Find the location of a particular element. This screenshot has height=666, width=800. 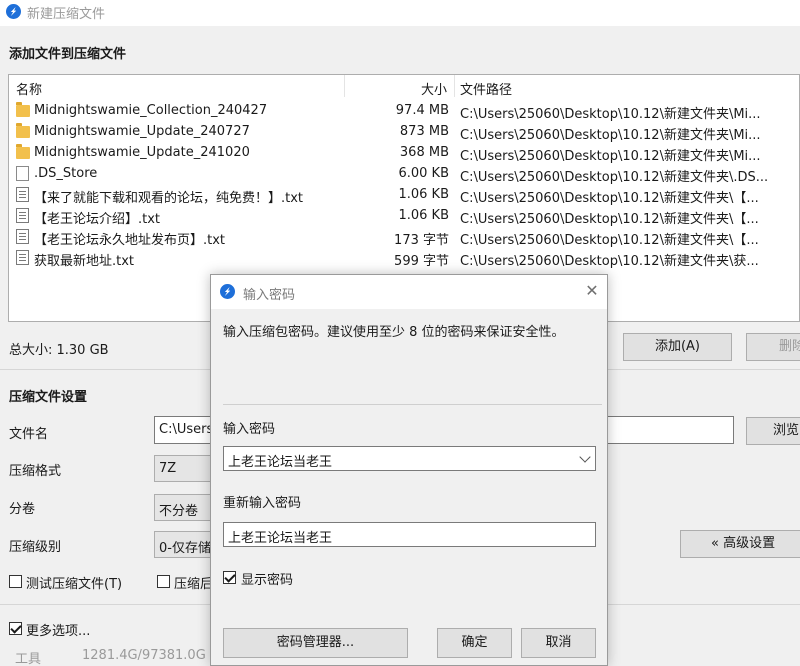

settings-heading: 压缩文件设置 is located at coordinates (48, 397).